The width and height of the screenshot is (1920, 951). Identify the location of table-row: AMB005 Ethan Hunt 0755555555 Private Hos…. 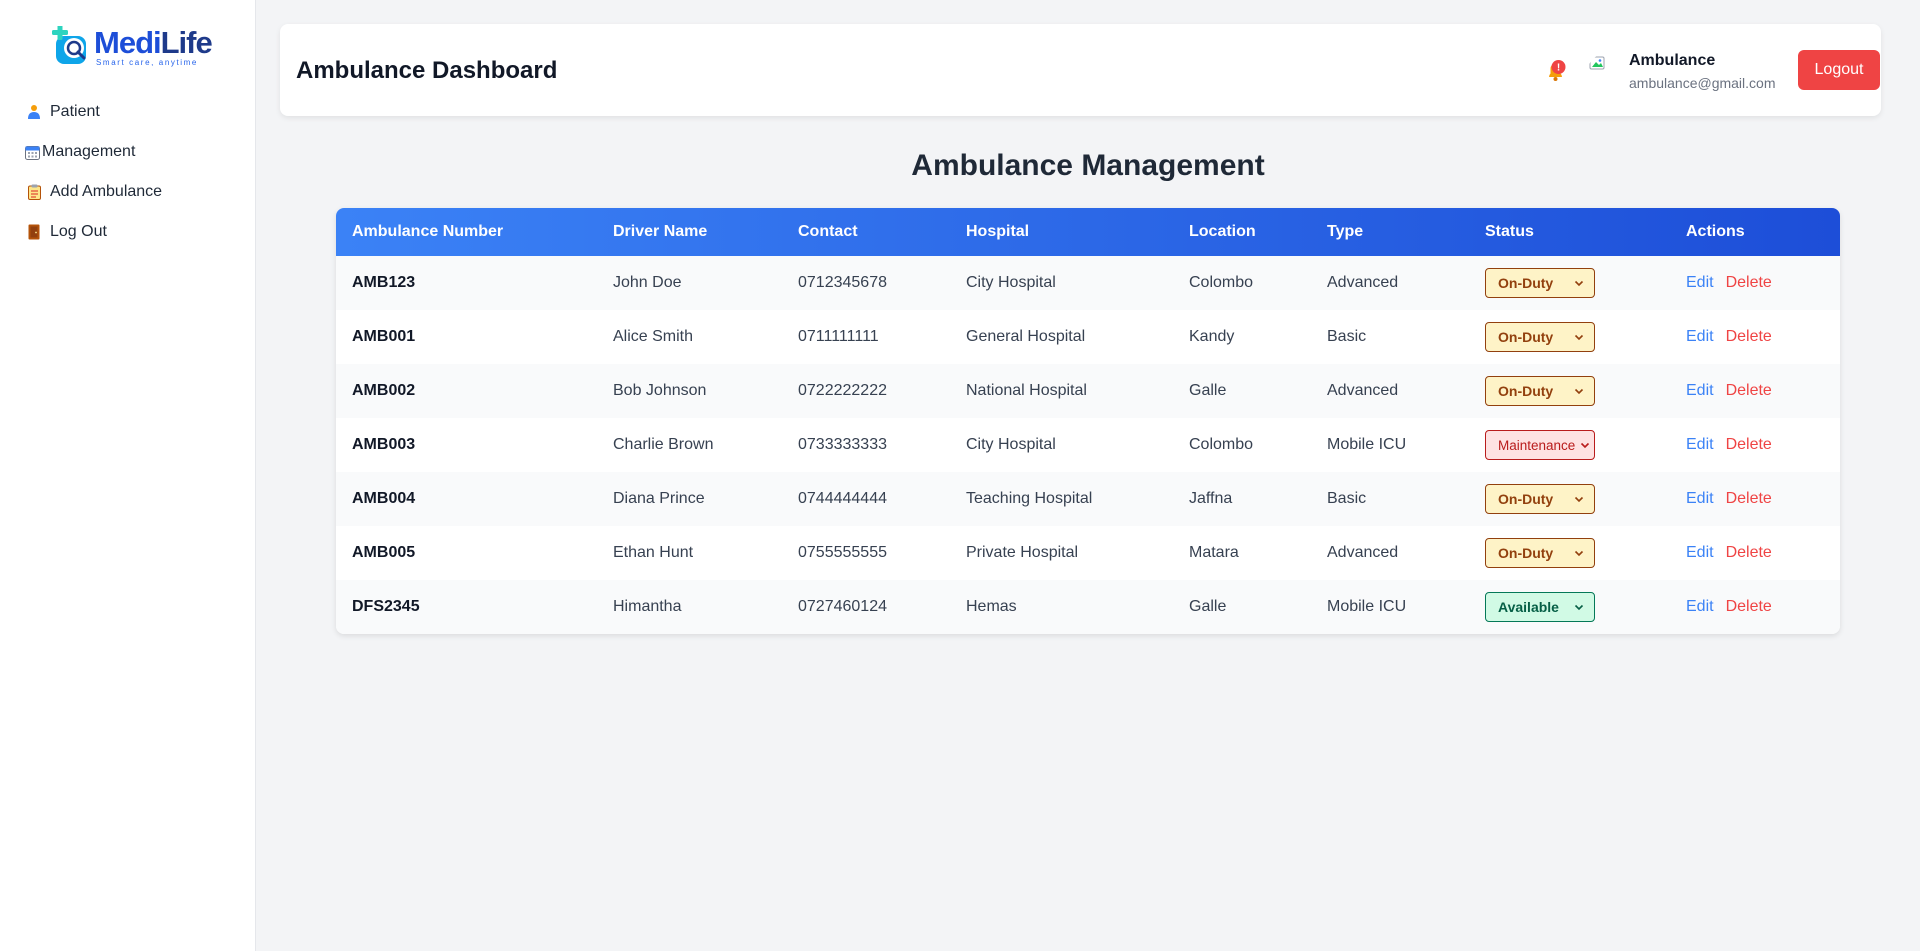
(1088, 553).